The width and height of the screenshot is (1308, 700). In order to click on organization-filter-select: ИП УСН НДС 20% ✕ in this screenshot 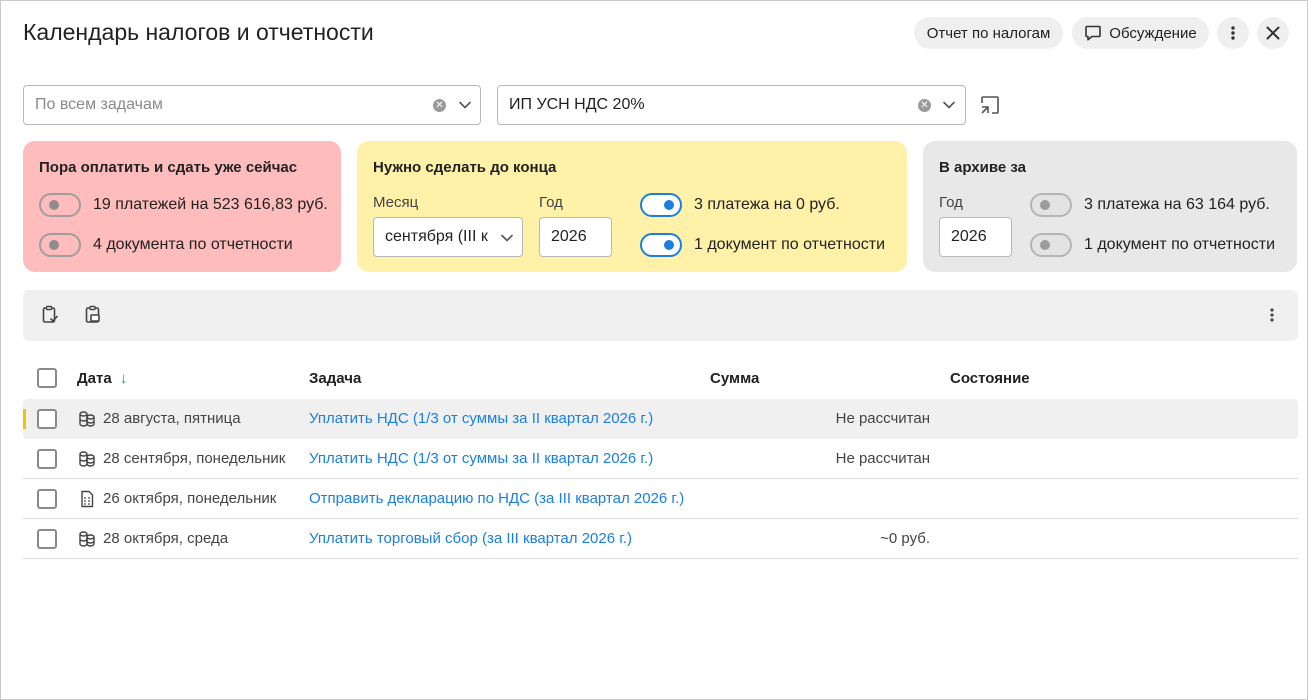, I will do `click(731, 105)`.